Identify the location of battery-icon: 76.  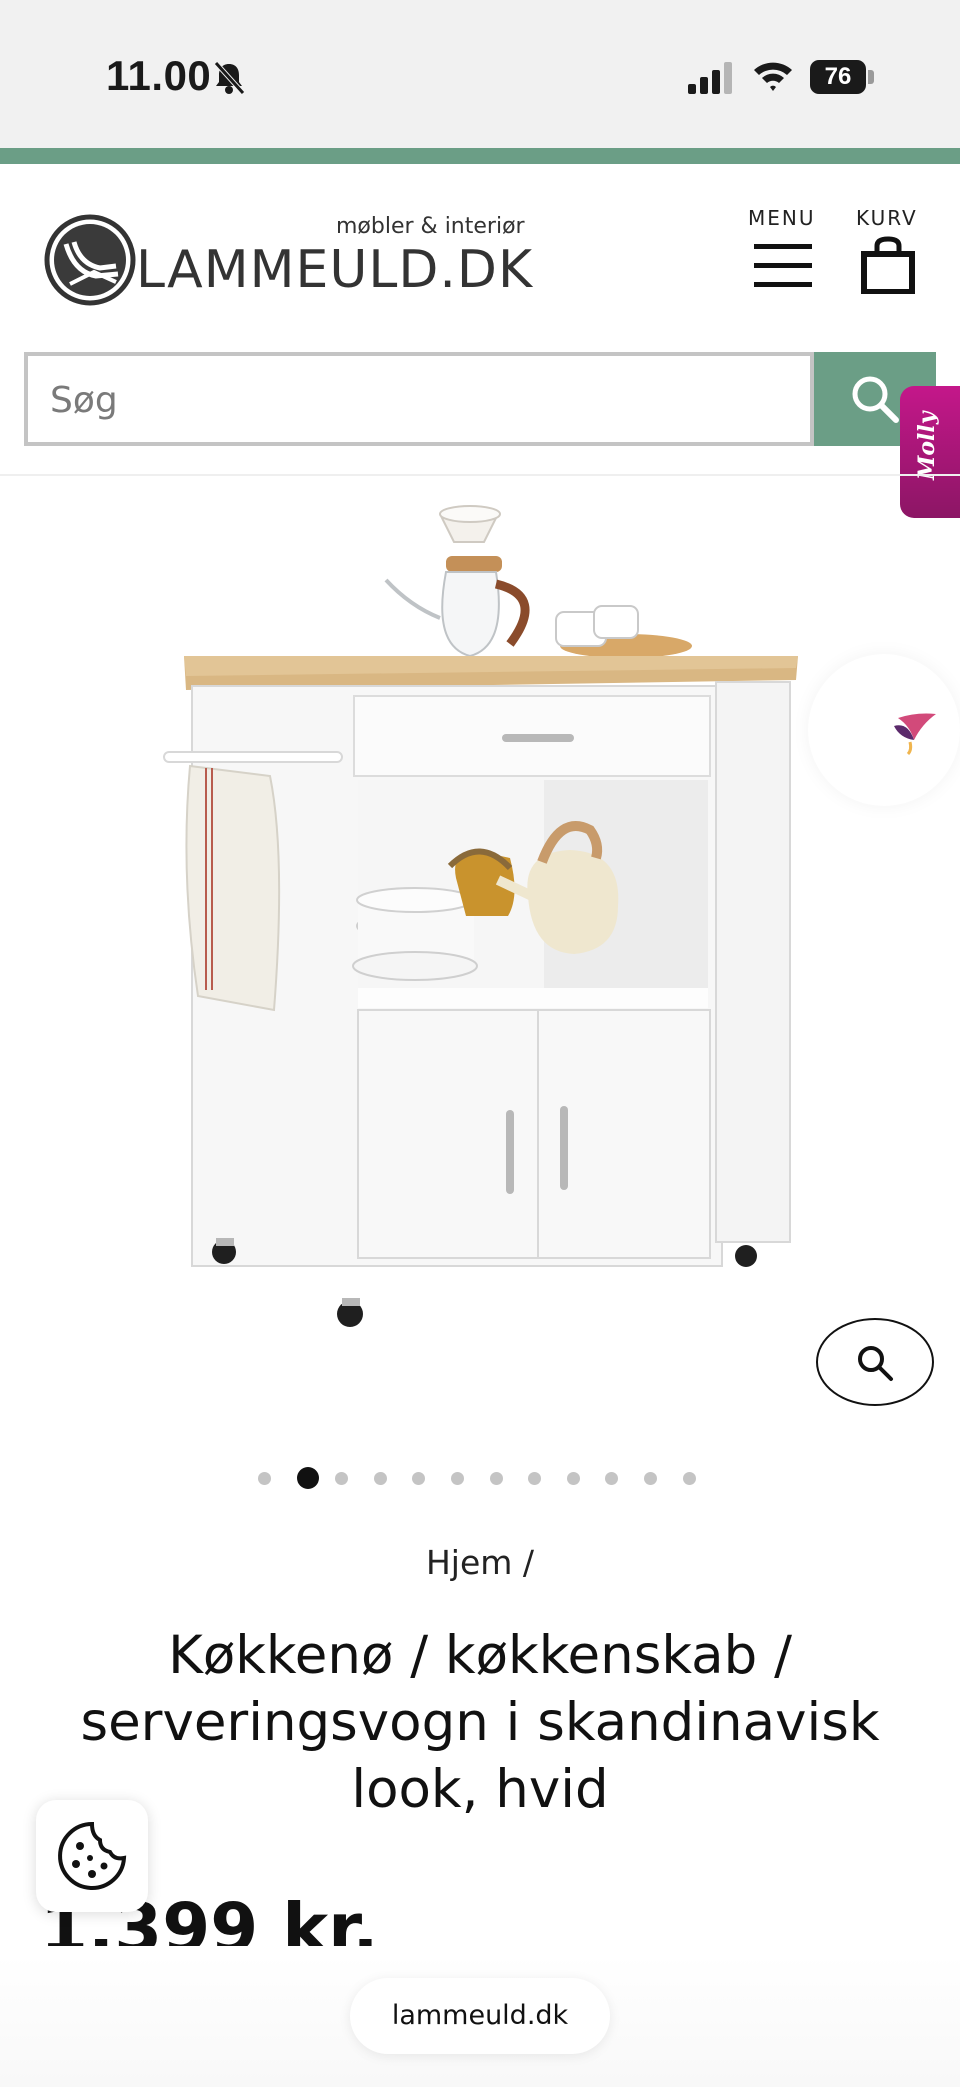
(838, 77).